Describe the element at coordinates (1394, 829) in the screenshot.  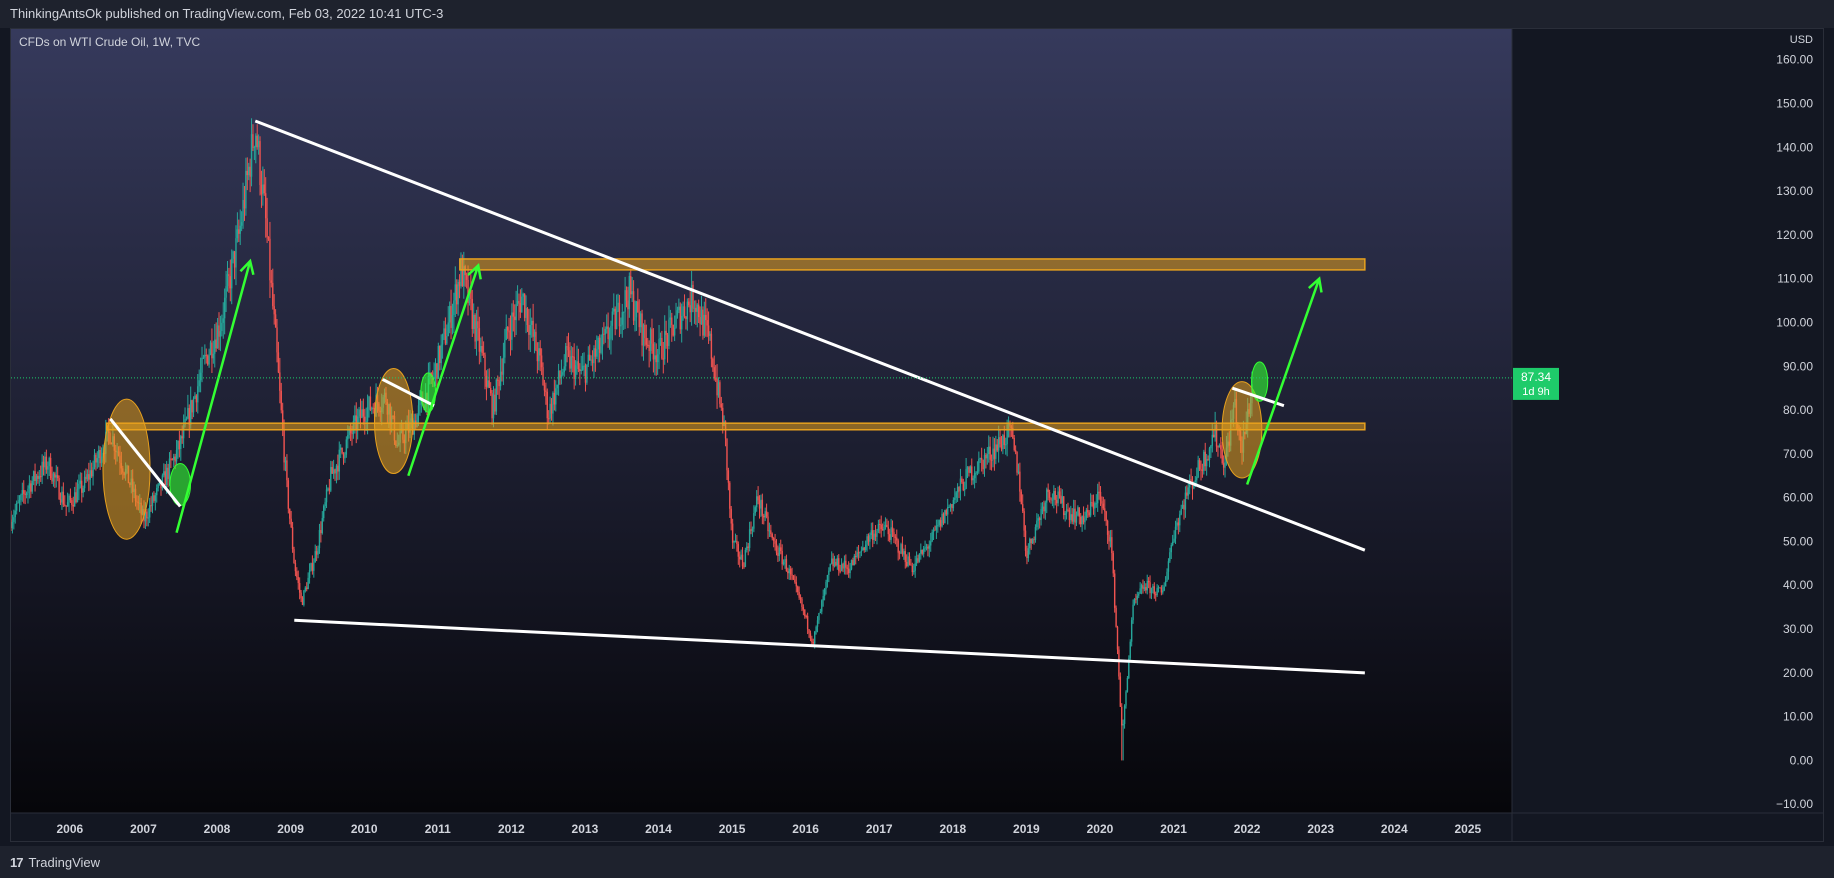
I see `time-tick-label: 2024` at that location.